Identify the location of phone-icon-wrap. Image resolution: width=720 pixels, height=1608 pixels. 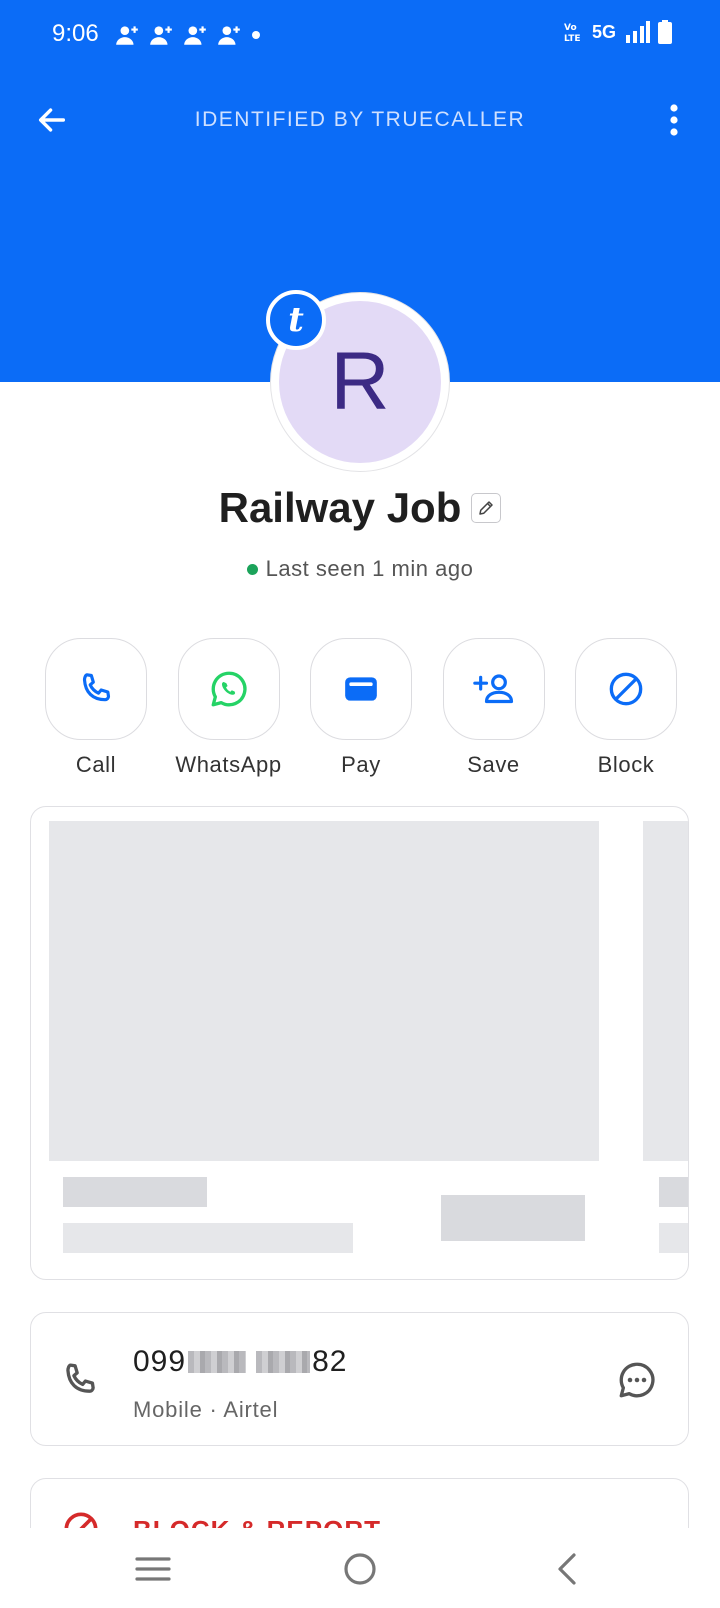
(80, 1382).